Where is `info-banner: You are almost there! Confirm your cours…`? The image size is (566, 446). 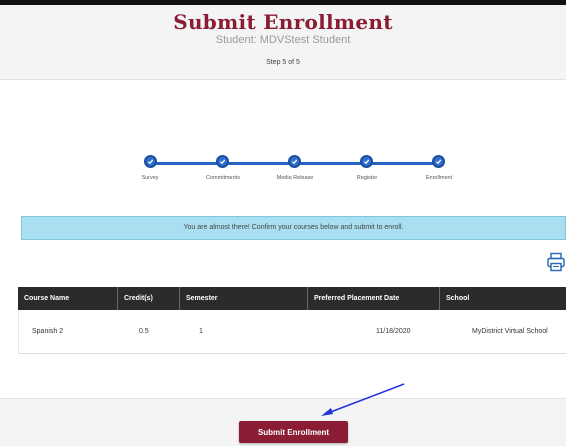 info-banner: You are almost there! Confirm your cours… is located at coordinates (293, 228).